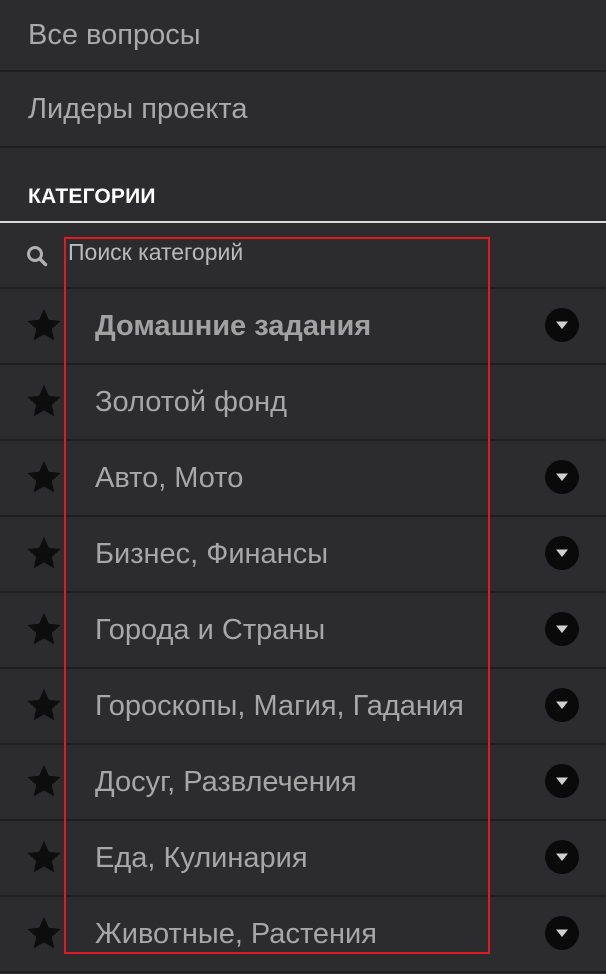 This screenshot has height=974, width=606. I want to click on nav-item-label: Все вопросы, so click(114, 34).